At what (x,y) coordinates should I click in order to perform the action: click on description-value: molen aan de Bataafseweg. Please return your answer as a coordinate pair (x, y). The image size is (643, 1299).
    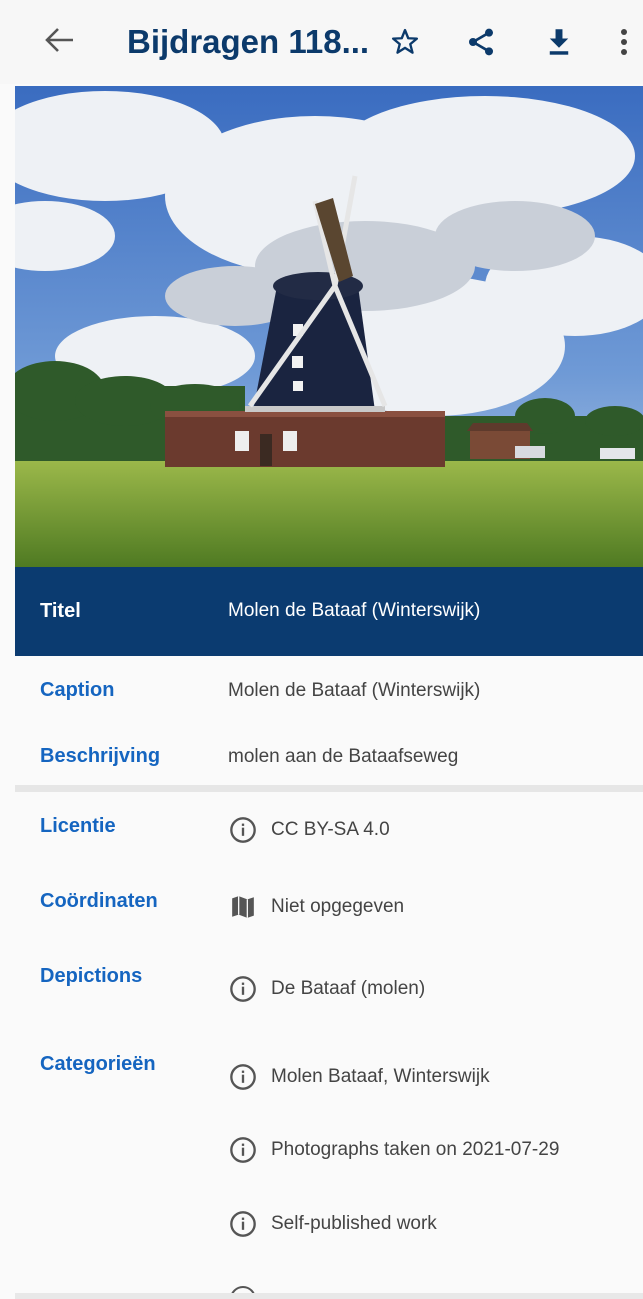
    Looking at the image, I should click on (343, 756).